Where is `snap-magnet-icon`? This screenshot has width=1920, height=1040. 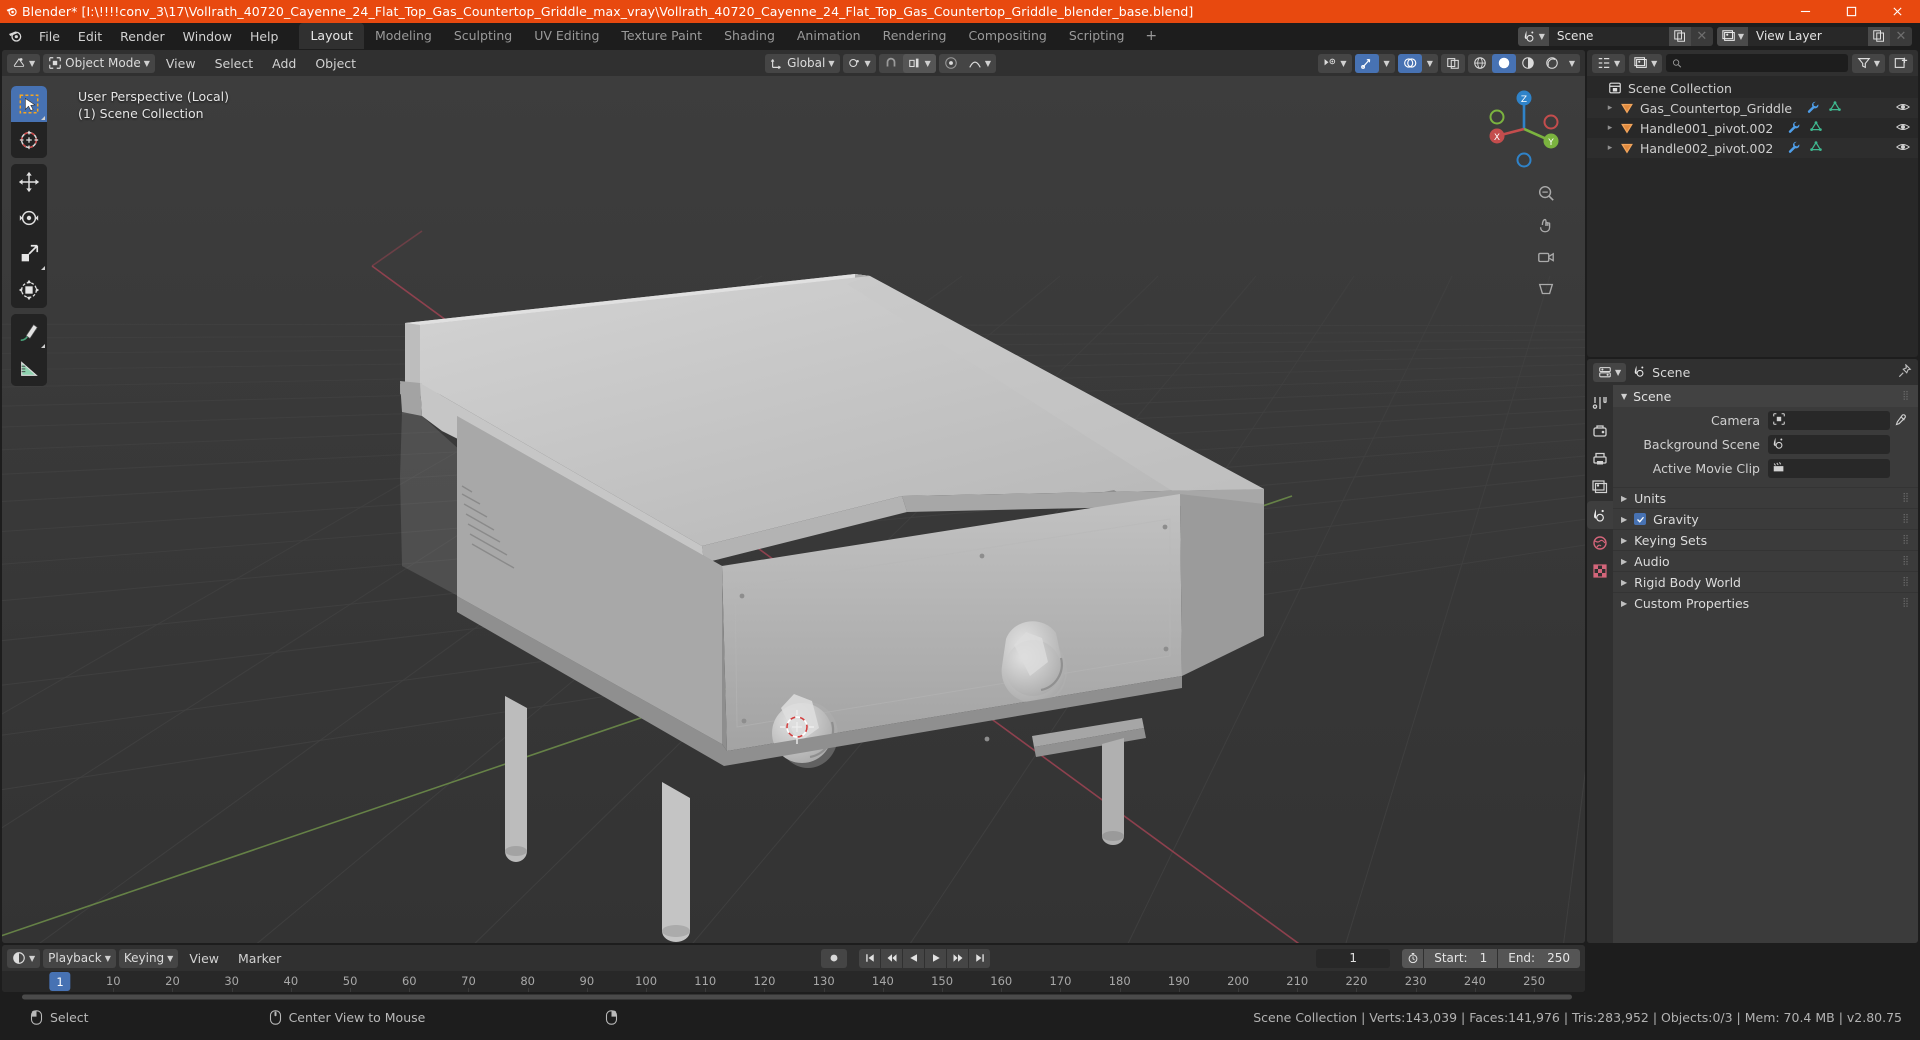
snap-magnet-icon is located at coordinates (891, 63).